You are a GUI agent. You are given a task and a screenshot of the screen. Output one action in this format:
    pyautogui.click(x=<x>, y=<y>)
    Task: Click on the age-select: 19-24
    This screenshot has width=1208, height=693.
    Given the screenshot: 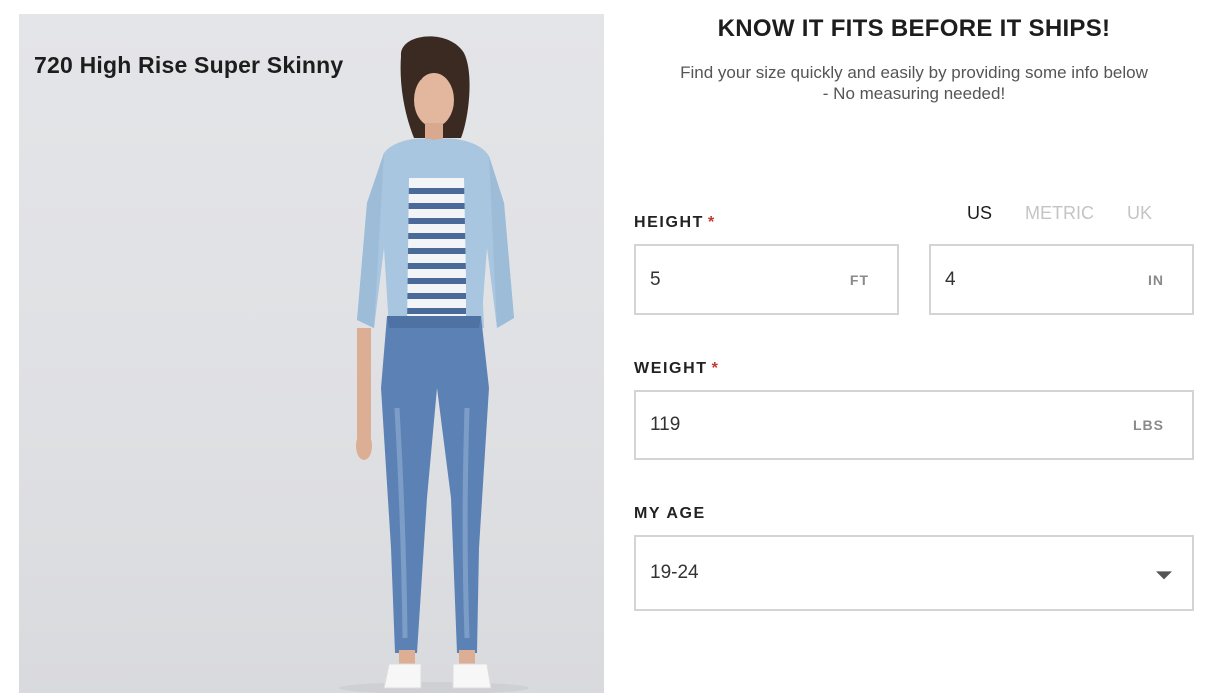 What is the action you would take?
    pyautogui.click(x=914, y=573)
    